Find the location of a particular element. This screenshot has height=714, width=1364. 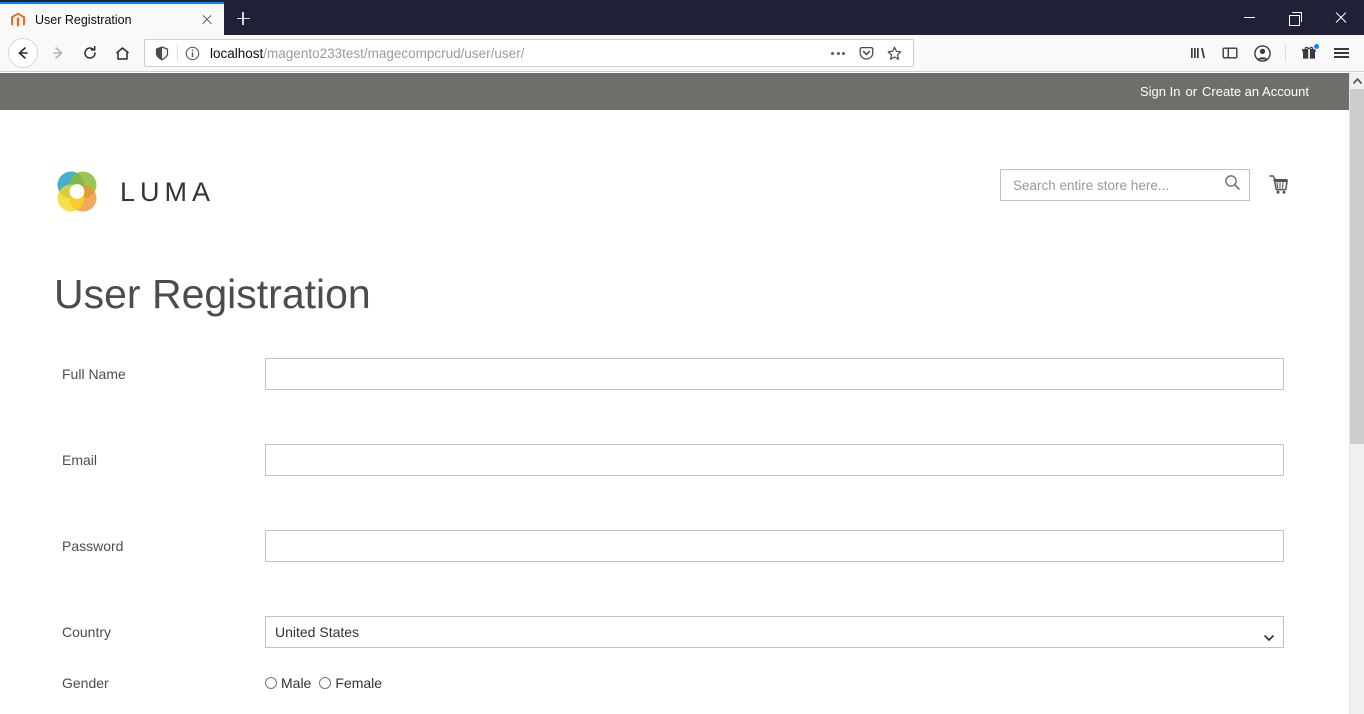

field-password is located at coordinates (807, 546).